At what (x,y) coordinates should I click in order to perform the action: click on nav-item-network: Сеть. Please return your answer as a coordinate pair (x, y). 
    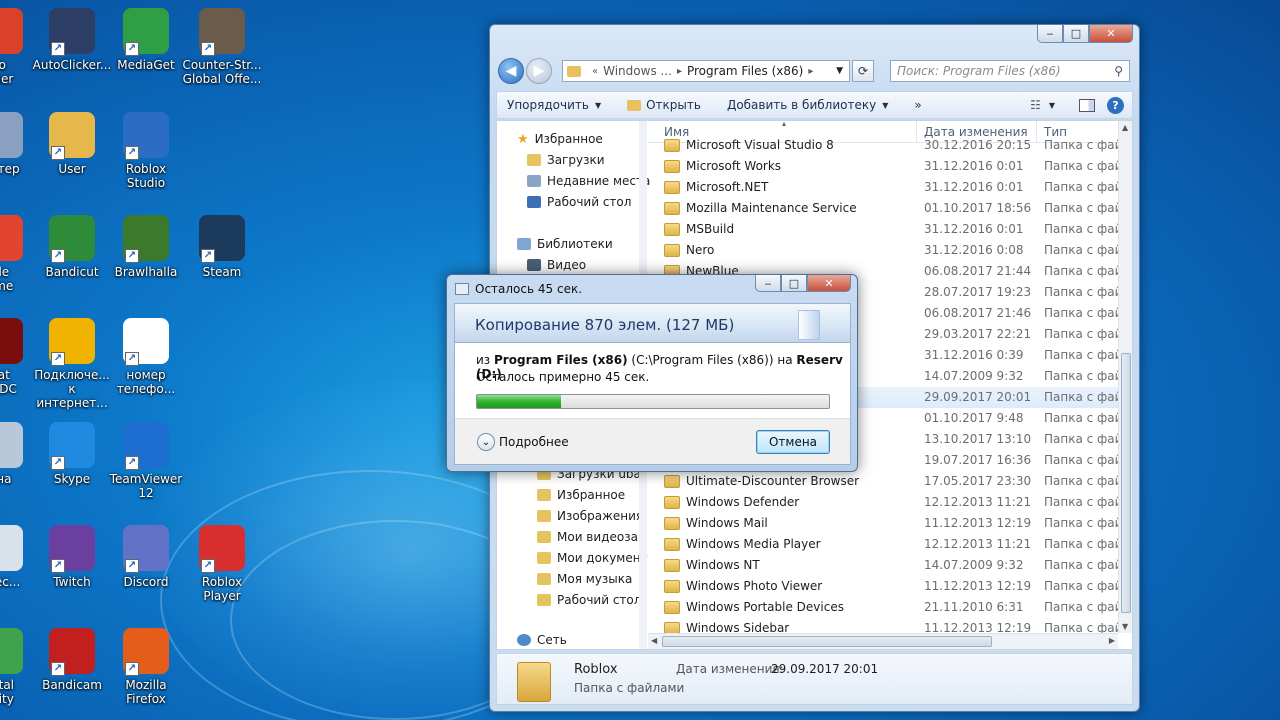
    Looking at the image, I should click on (542, 639).